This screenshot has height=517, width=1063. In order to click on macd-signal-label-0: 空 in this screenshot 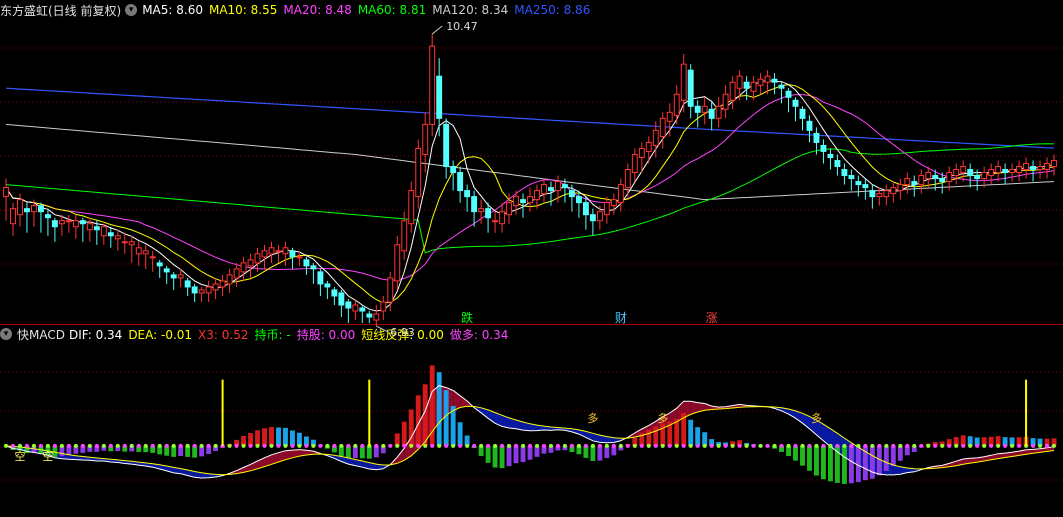, I will do `click(19, 456)`.